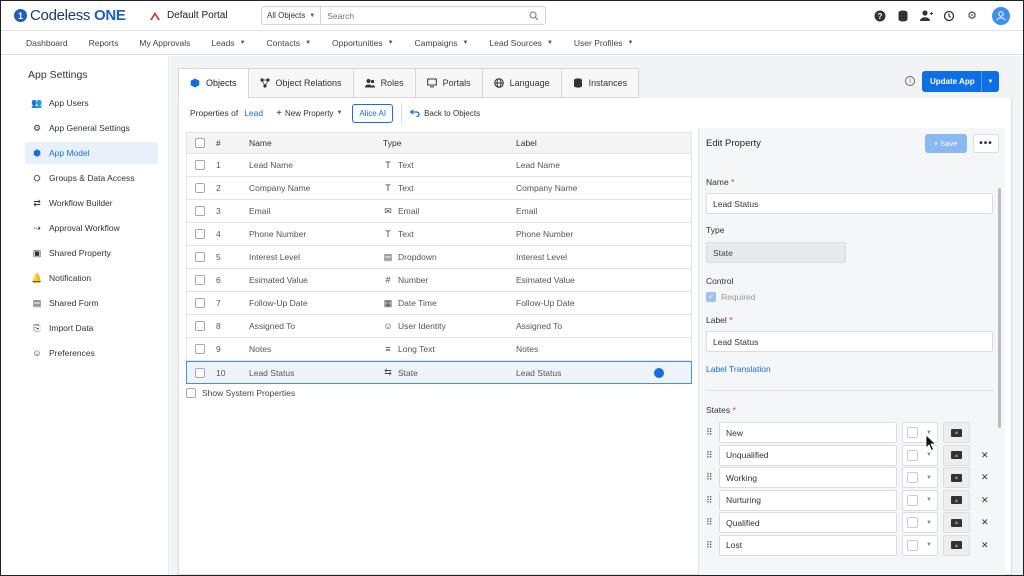 The image size is (1024, 576). I want to click on state-name-input: Lost, so click(808, 545).